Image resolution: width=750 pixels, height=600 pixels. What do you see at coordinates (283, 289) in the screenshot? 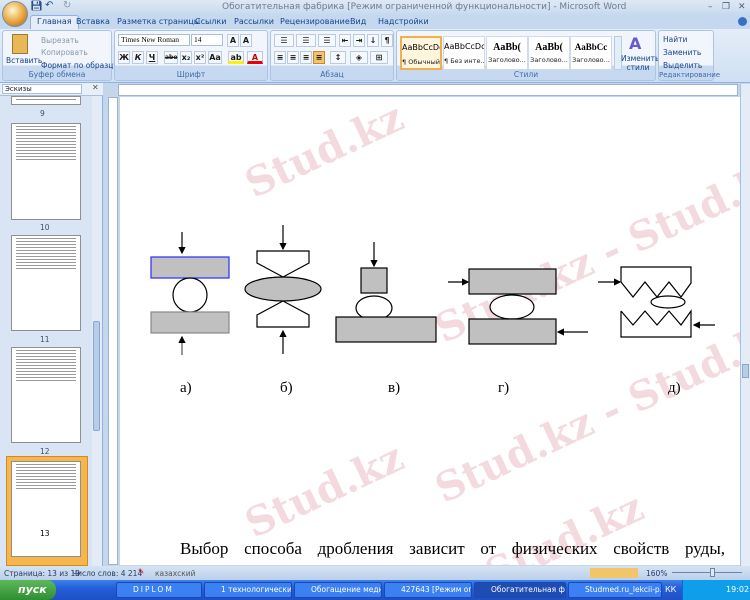
I see `diagram-b` at bounding box center [283, 289].